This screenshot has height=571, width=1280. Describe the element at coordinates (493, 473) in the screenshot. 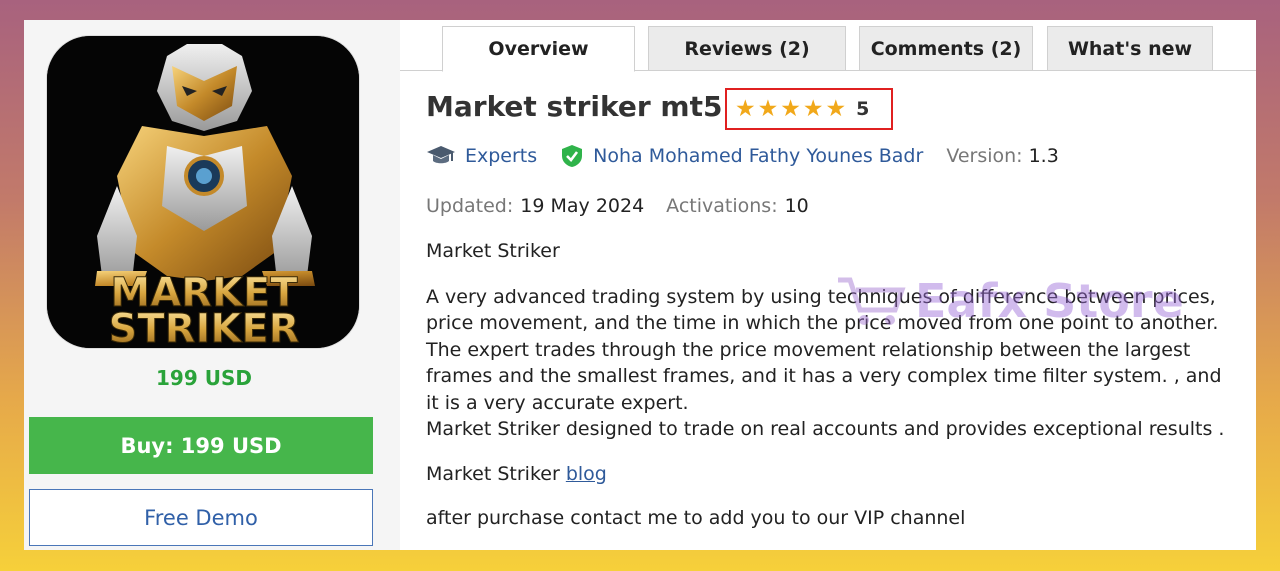

I see `blog-prefix: Market Striker` at that location.